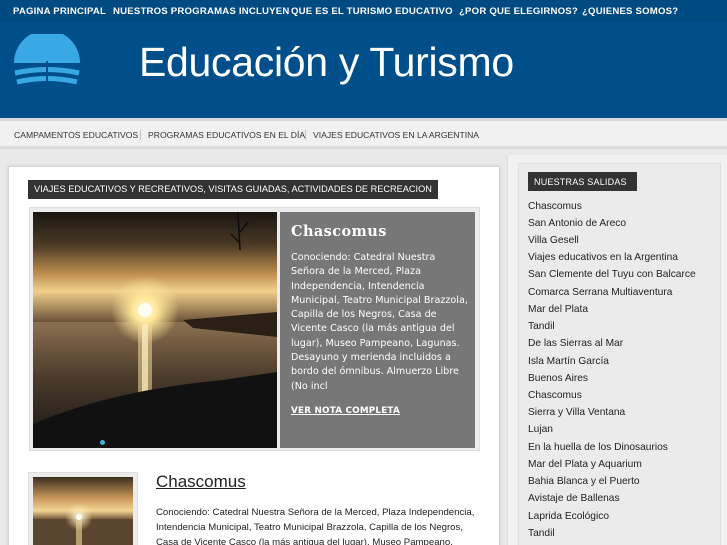  What do you see at coordinates (372, 11) in the screenshot?
I see `top-nav-item-turismo-educativo: QUE ES EL TURISMO EDUCATIVO` at bounding box center [372, 11].